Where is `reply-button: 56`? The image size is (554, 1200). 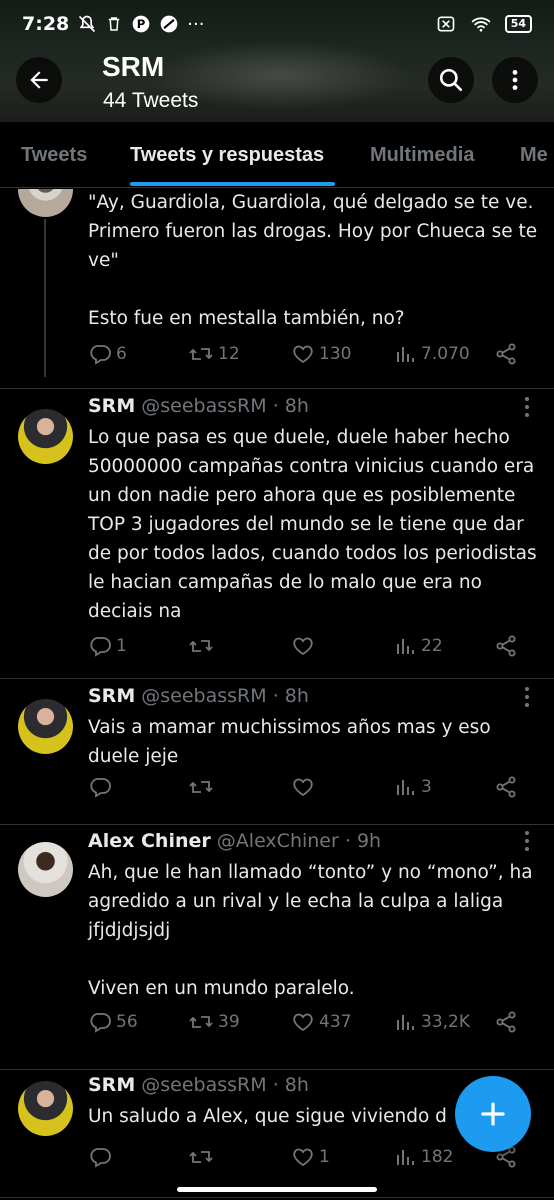
reply-button: 56 is located at coordinates (113, 1022).